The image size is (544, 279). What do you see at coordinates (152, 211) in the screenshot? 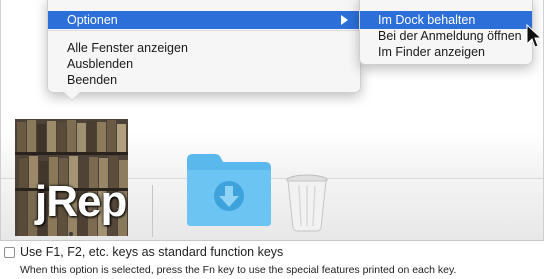
I see `dock-separator` at bounding box center [152, 211].